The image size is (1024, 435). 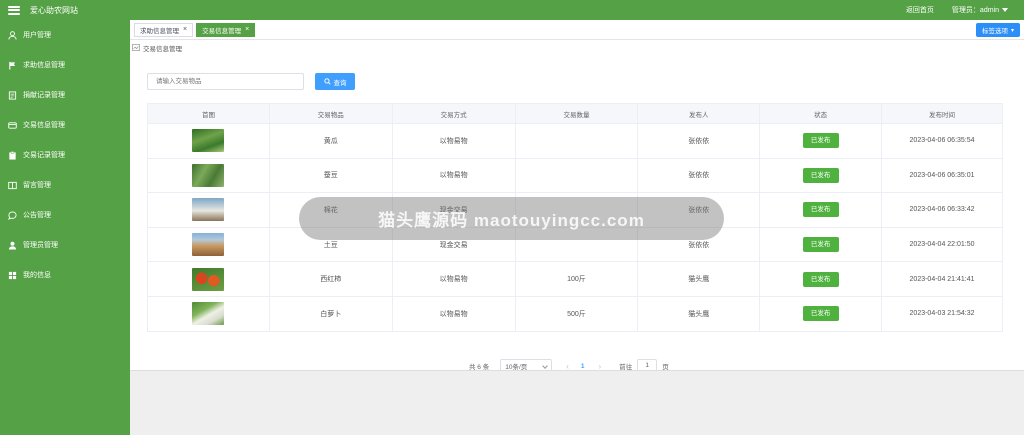 I want to click on item-cell: 蚕豆, so click(x=330, y=176).